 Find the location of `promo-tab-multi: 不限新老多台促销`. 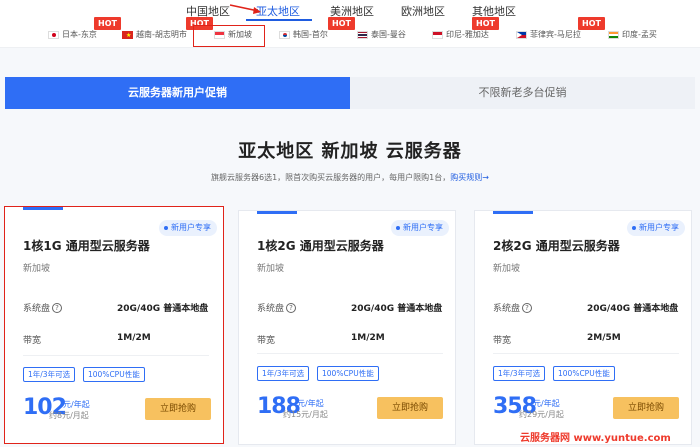

promo-tab-multi: 不限新老多台促销 is located at coordinates (522, 93).